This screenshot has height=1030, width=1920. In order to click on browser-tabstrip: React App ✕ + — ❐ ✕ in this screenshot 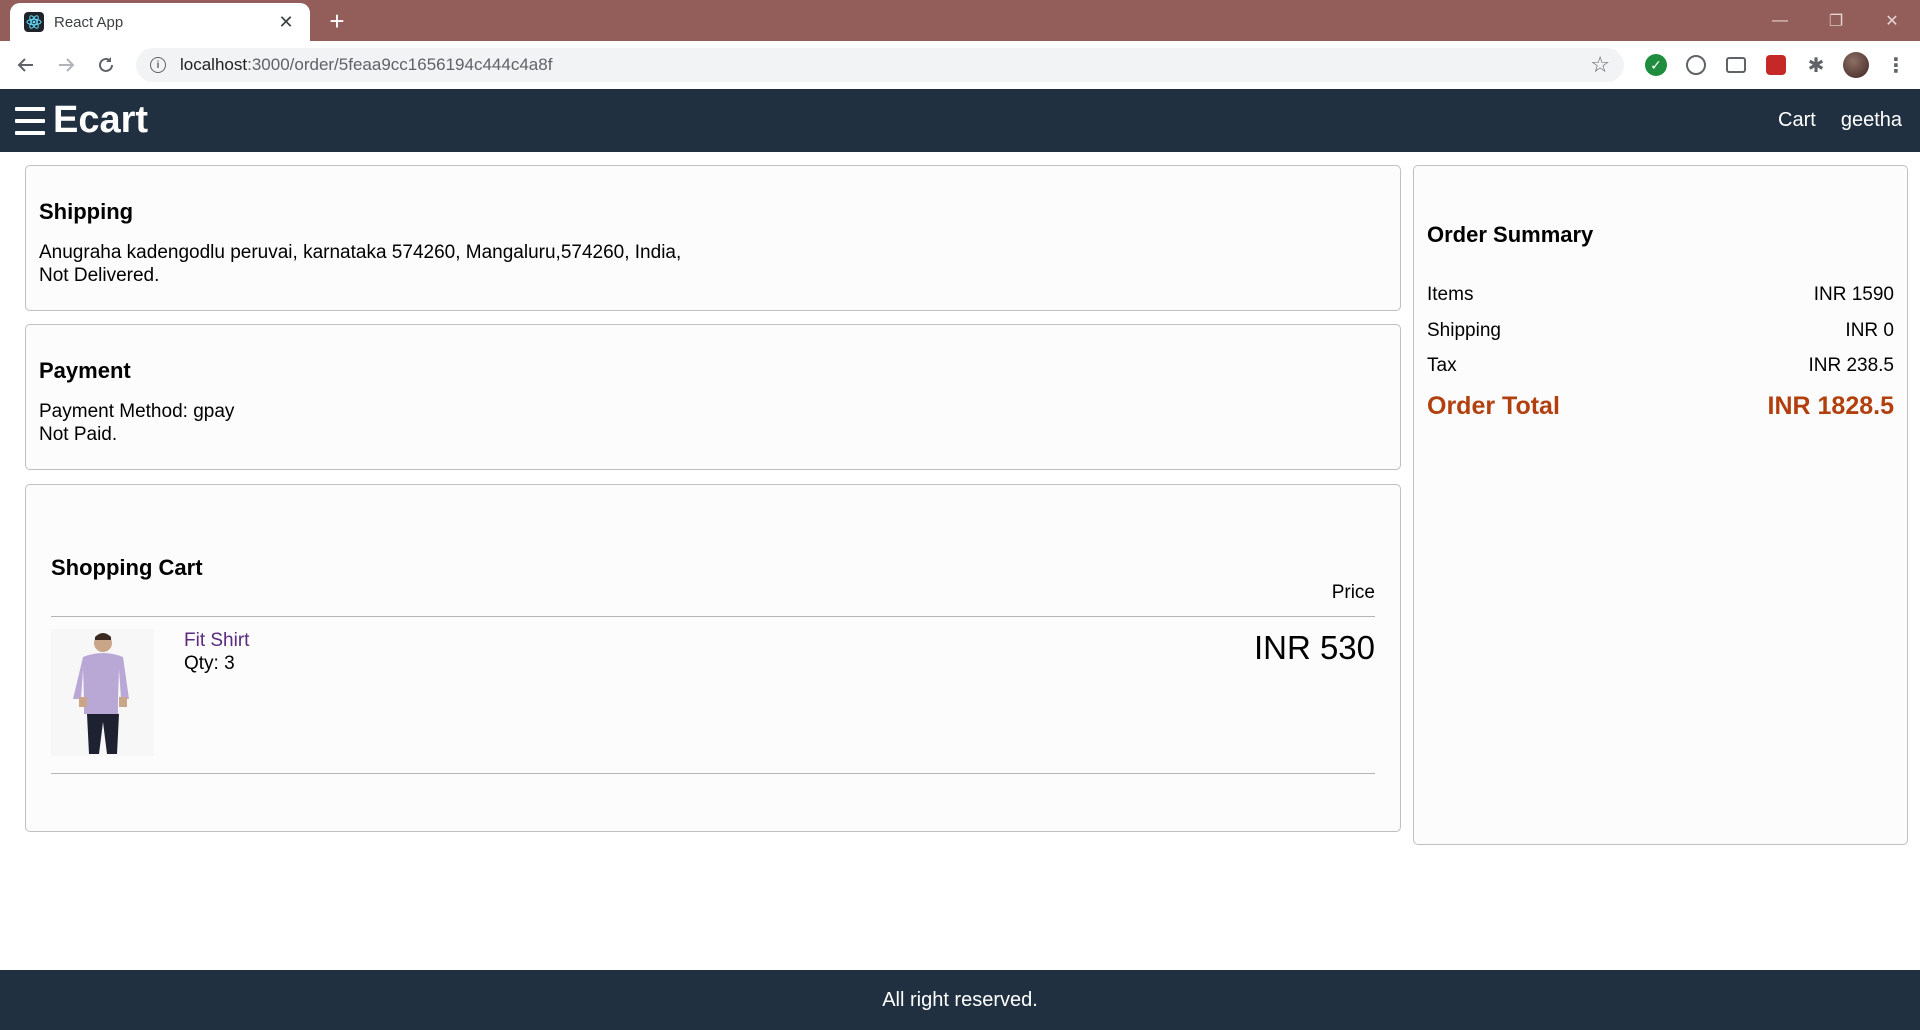, I will do `click(960, 20)`.